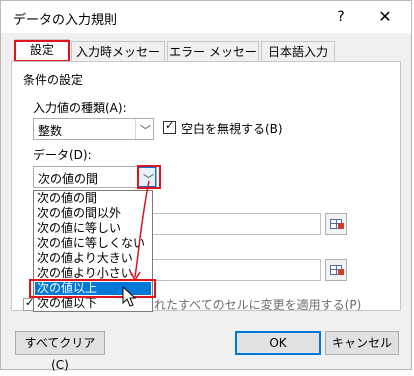 The width and height of the screenshot is (414, 376). I want to click on close-button: ✕, so click(385, 17).